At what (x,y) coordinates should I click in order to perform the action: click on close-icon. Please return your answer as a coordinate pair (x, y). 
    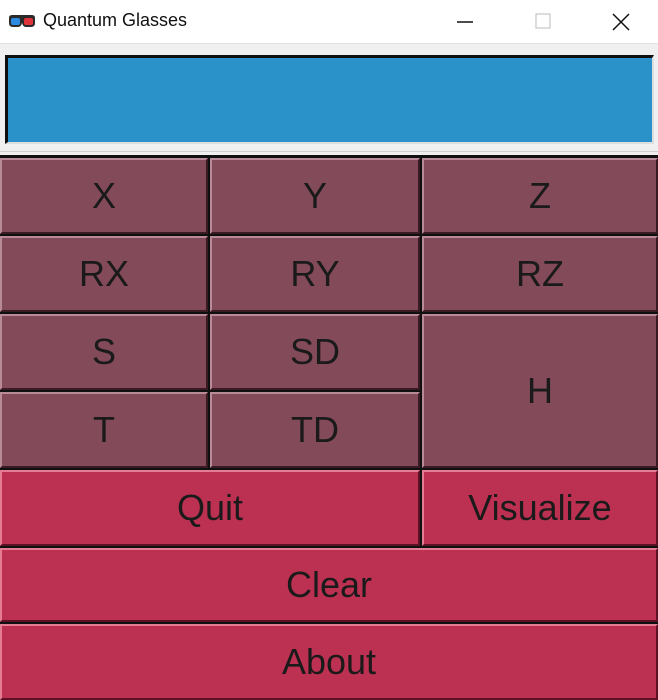
    Looking at the image, I should click on (621, 22).